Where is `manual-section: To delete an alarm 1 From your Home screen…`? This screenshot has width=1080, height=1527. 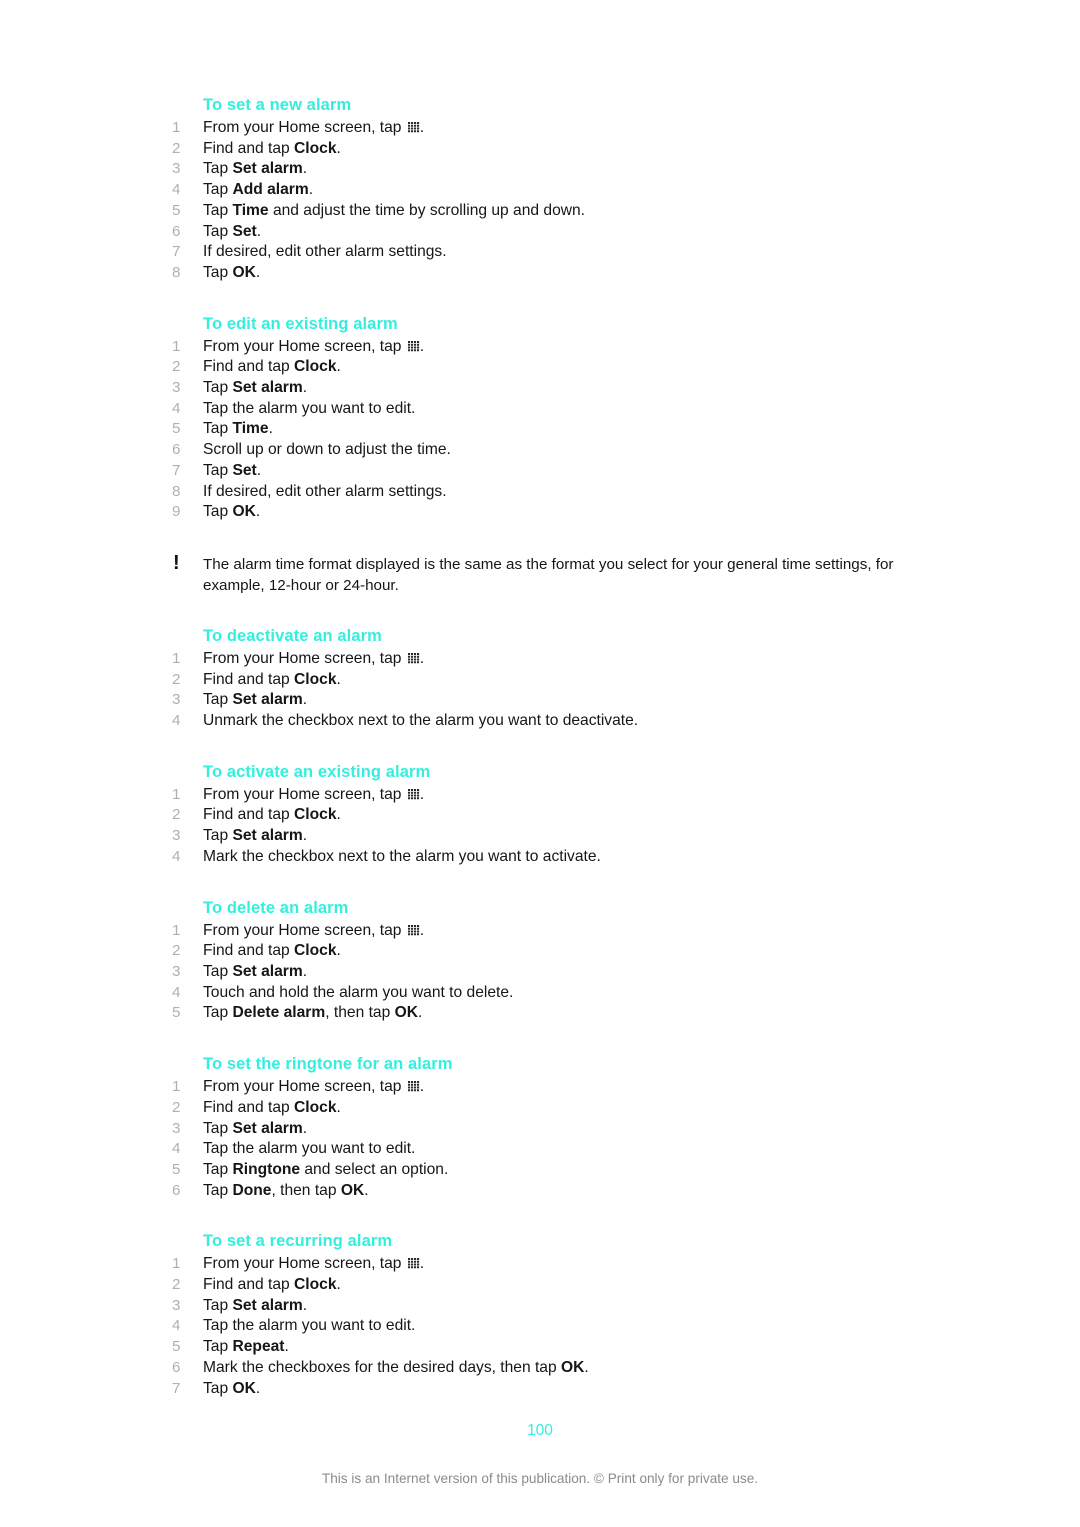
manual-section: To delete an alarm 1 From your Home screen… is located at coordinates (542, 961).